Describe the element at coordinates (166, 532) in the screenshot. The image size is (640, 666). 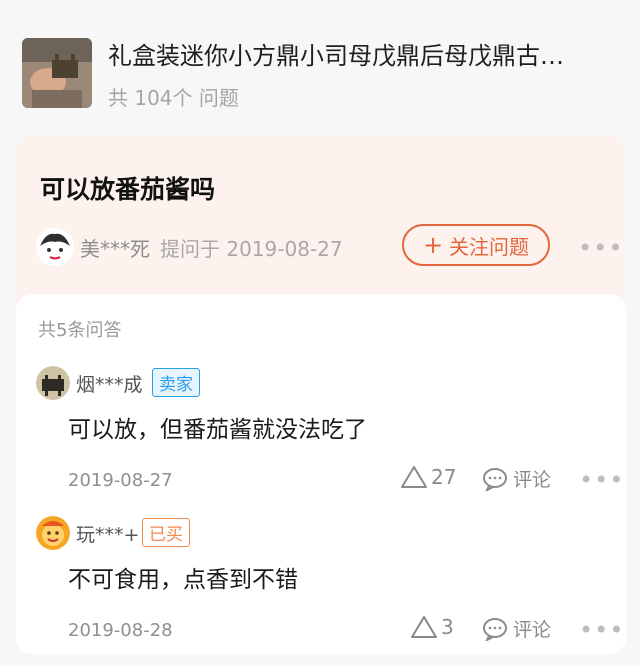
I see `bought-badge: 已买` at that location.